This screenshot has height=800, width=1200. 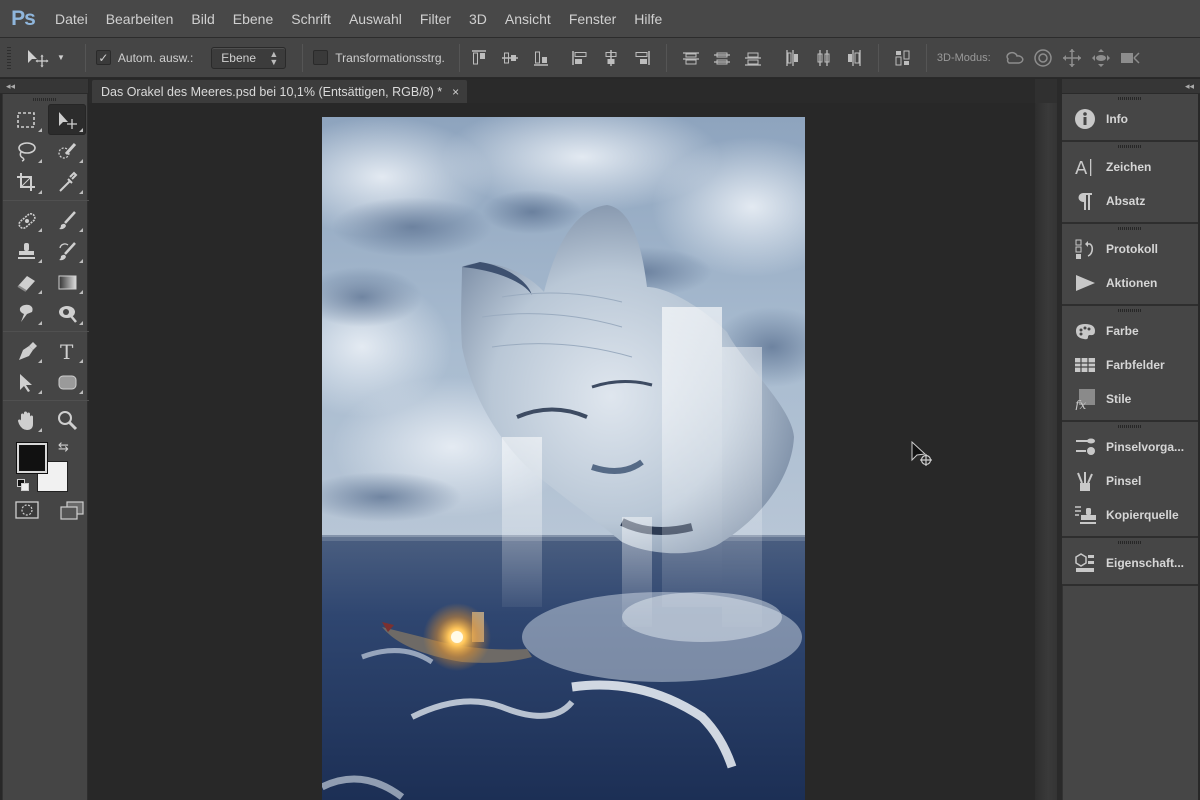 What do you see at coordinates (455, 92) in the screenshot?
I see `close-icon: ×` at bounding box center [455, 92].